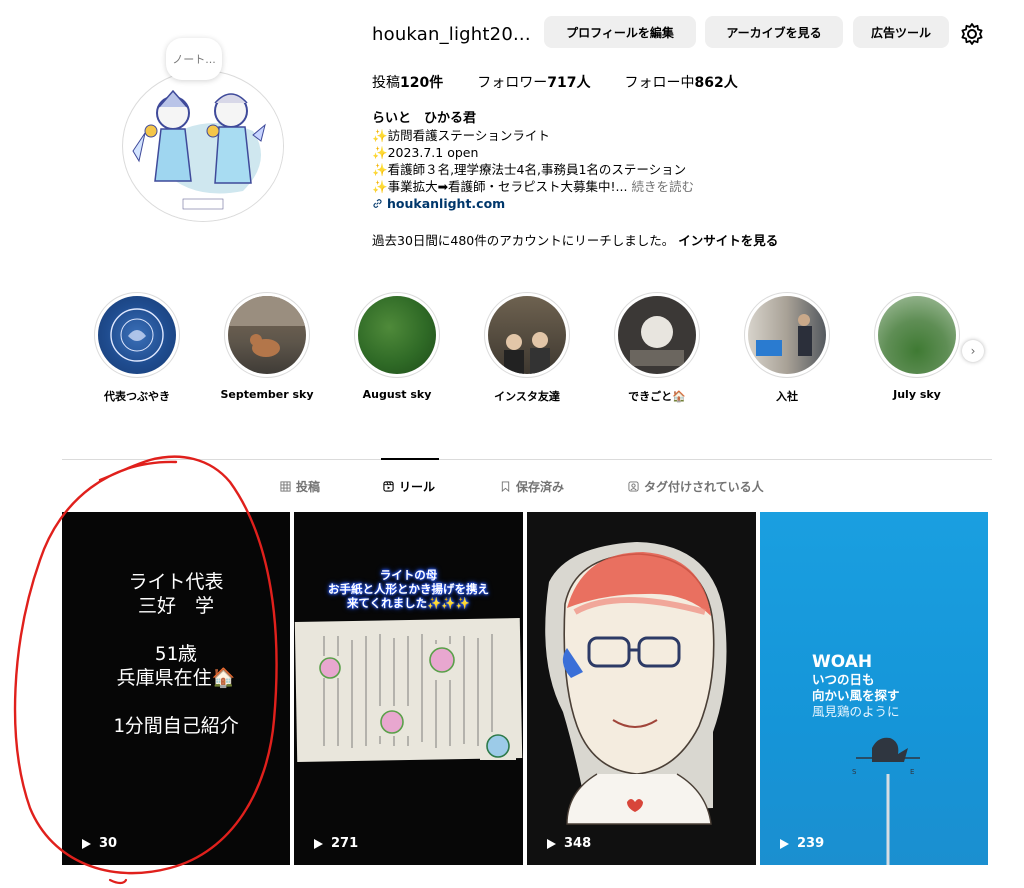 The width and height of the screenshot is (1024, 888). I want to click on play-count-value: 271, so click(345, 843).